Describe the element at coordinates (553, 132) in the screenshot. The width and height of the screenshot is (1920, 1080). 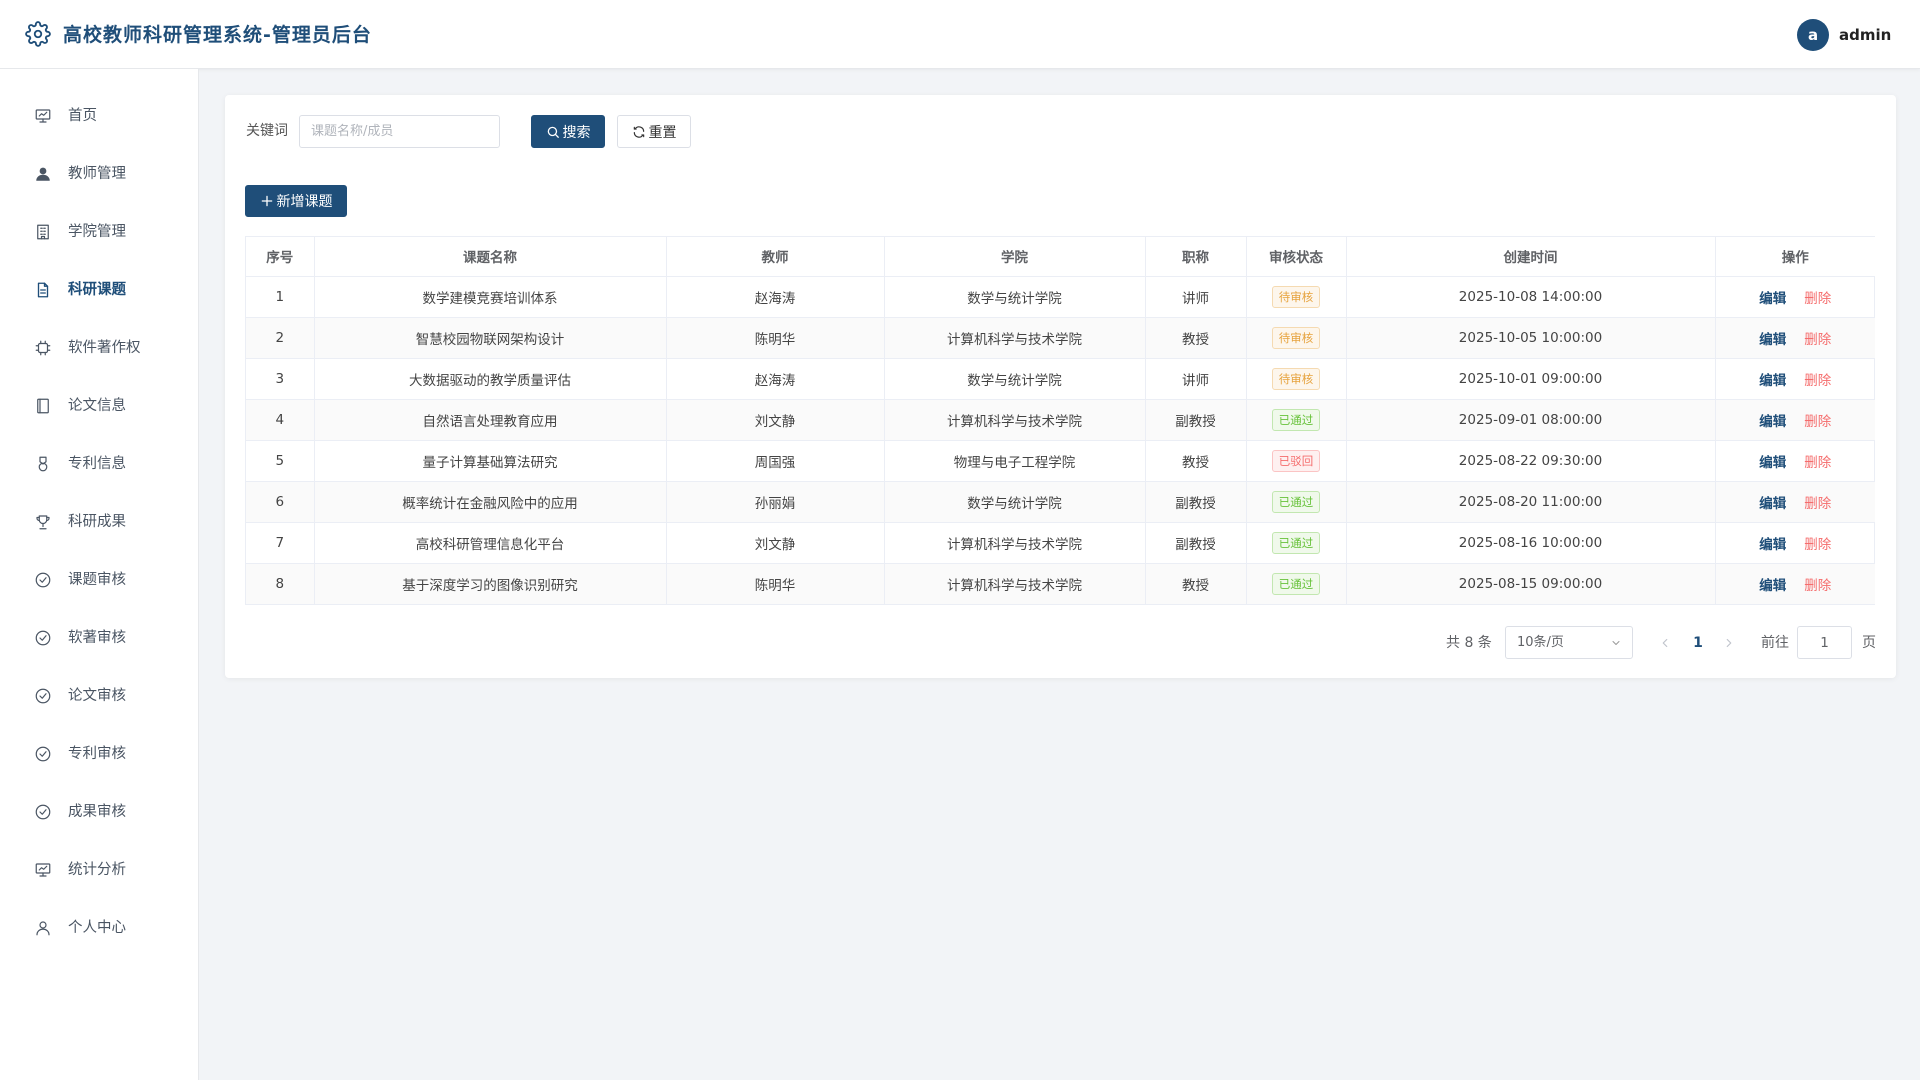
I see `search-icon` at that location.